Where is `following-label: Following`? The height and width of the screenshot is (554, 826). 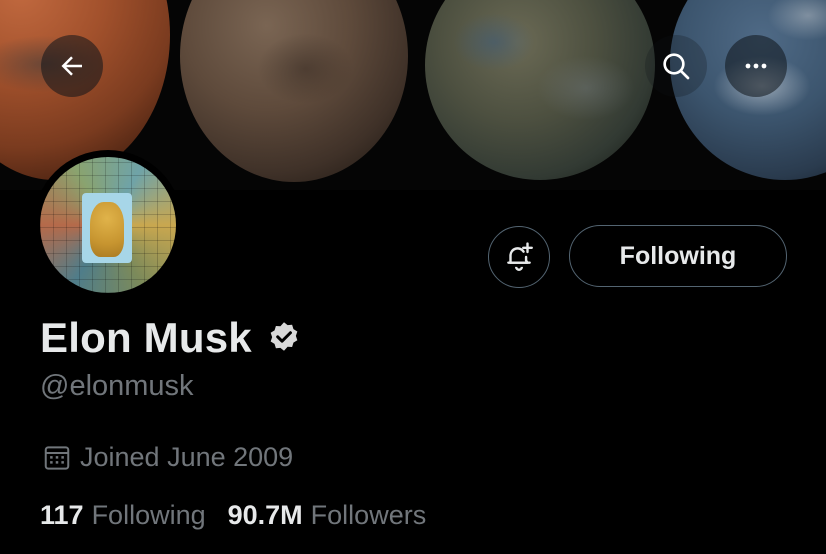 following-label: Following is located at coordinates (148, 515).